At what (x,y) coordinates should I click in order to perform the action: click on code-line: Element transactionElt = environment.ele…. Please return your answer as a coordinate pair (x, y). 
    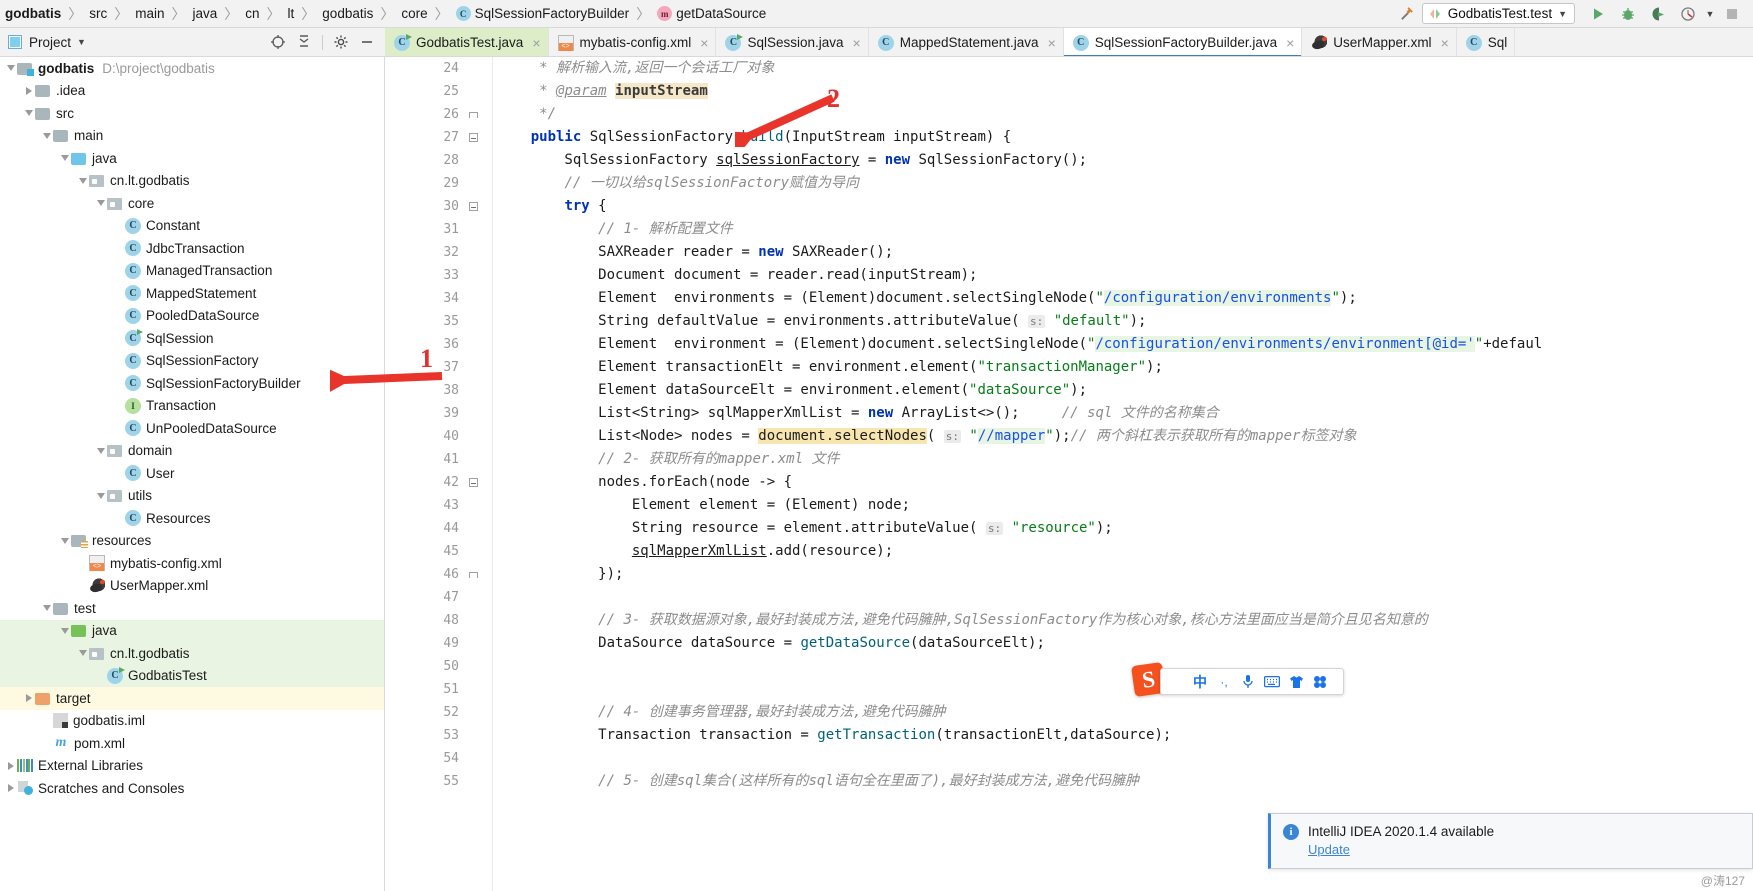
    Looking at the image, I should click on (1125, 367).